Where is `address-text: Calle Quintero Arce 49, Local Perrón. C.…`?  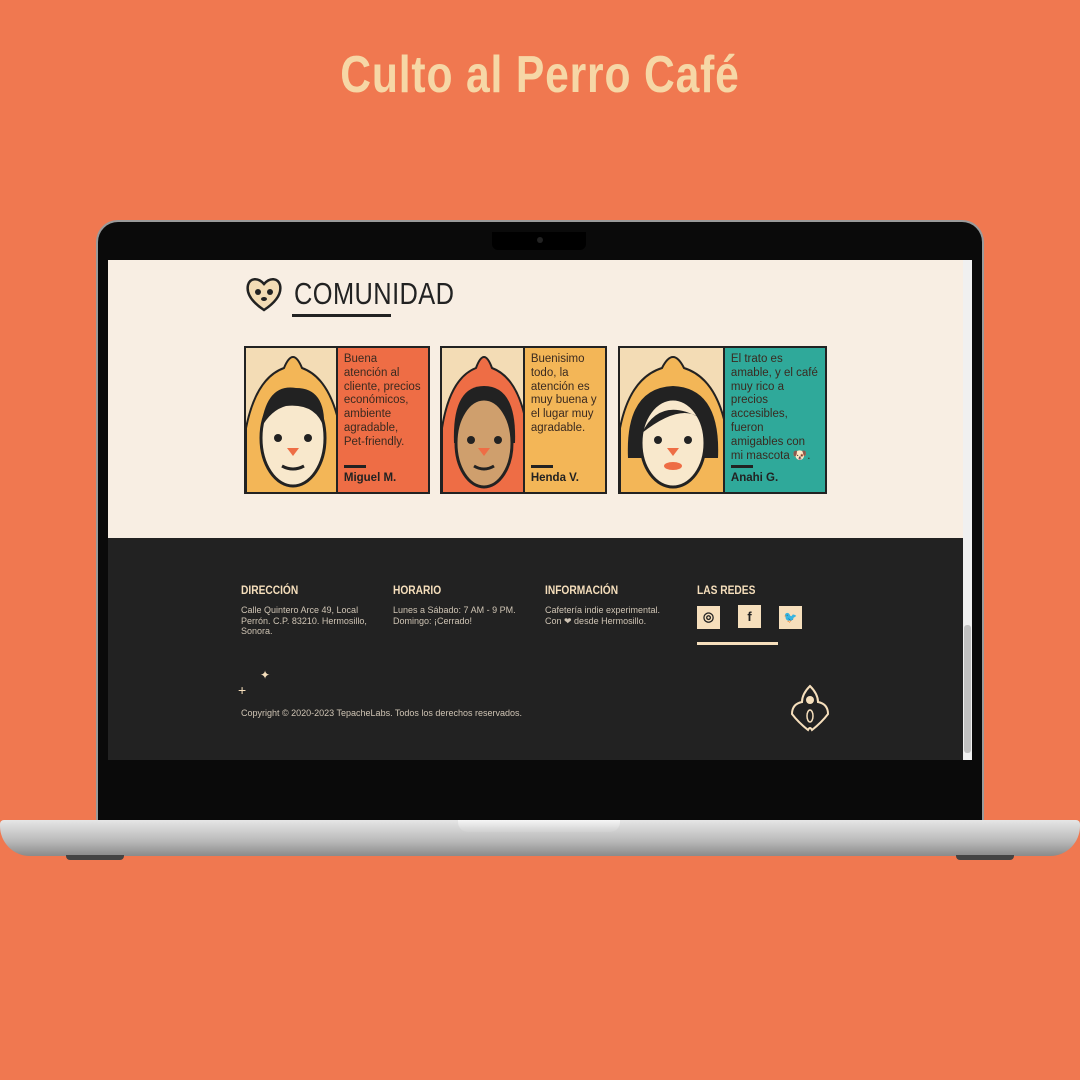 address-text: Calle Quintero Arce 49, Local Perrón. C.… is located at coordinates (304, 620).